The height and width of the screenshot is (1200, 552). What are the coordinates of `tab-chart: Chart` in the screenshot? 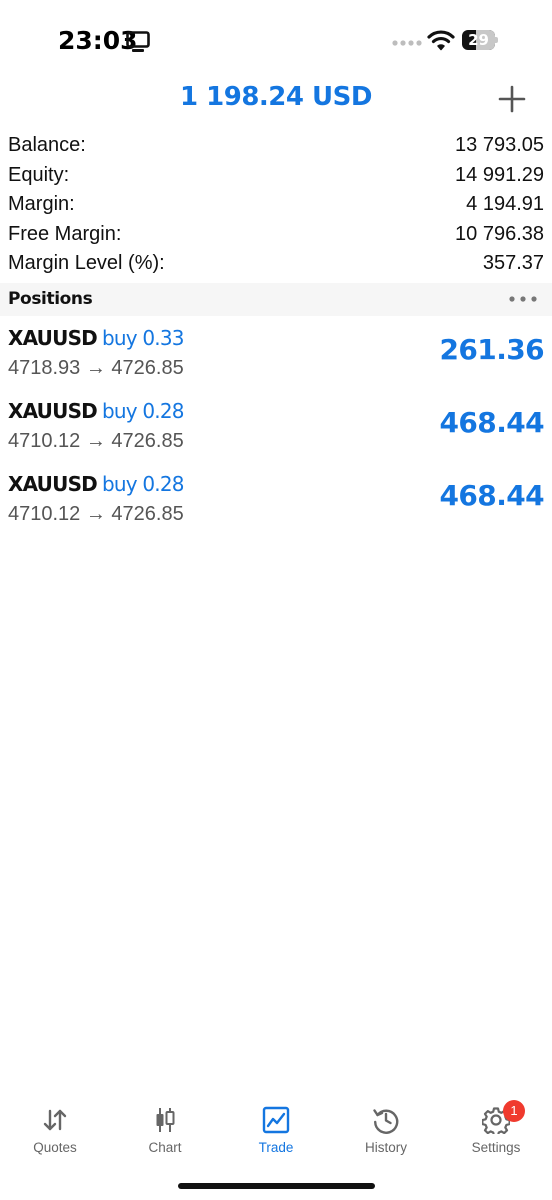 It's located at (165, 1127).